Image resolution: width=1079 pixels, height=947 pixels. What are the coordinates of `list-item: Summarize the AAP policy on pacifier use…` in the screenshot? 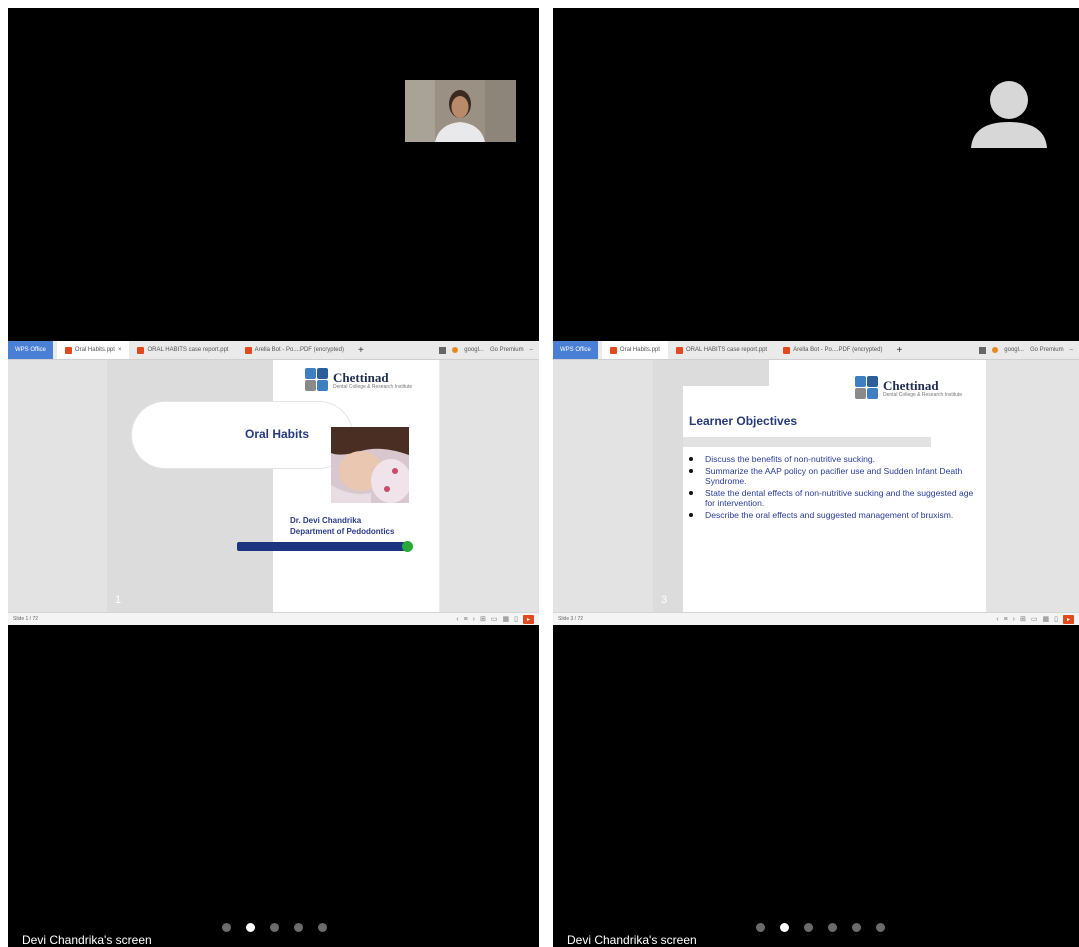 It's located at (830, 476).